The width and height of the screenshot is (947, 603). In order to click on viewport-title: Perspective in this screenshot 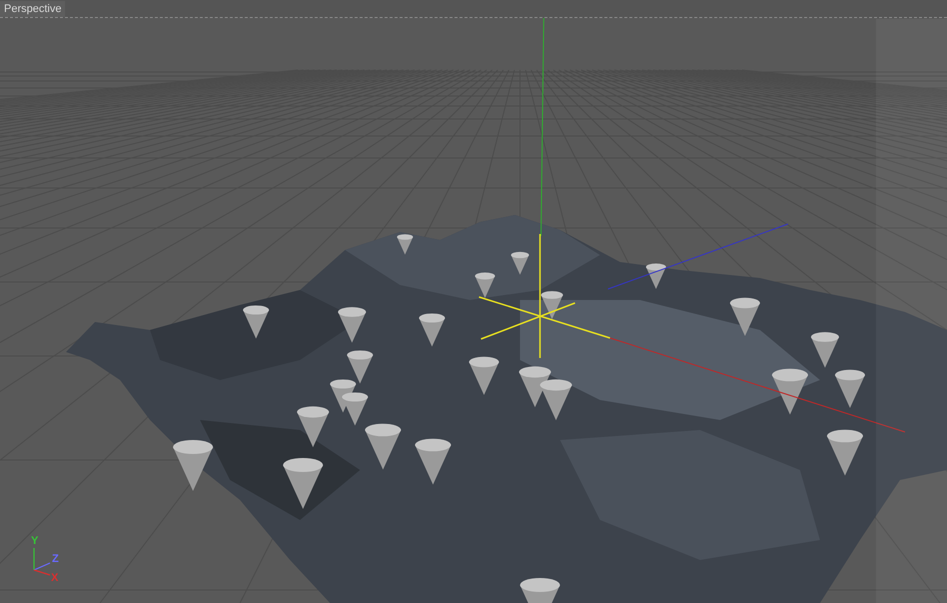, I will do `click(33, 8)`.